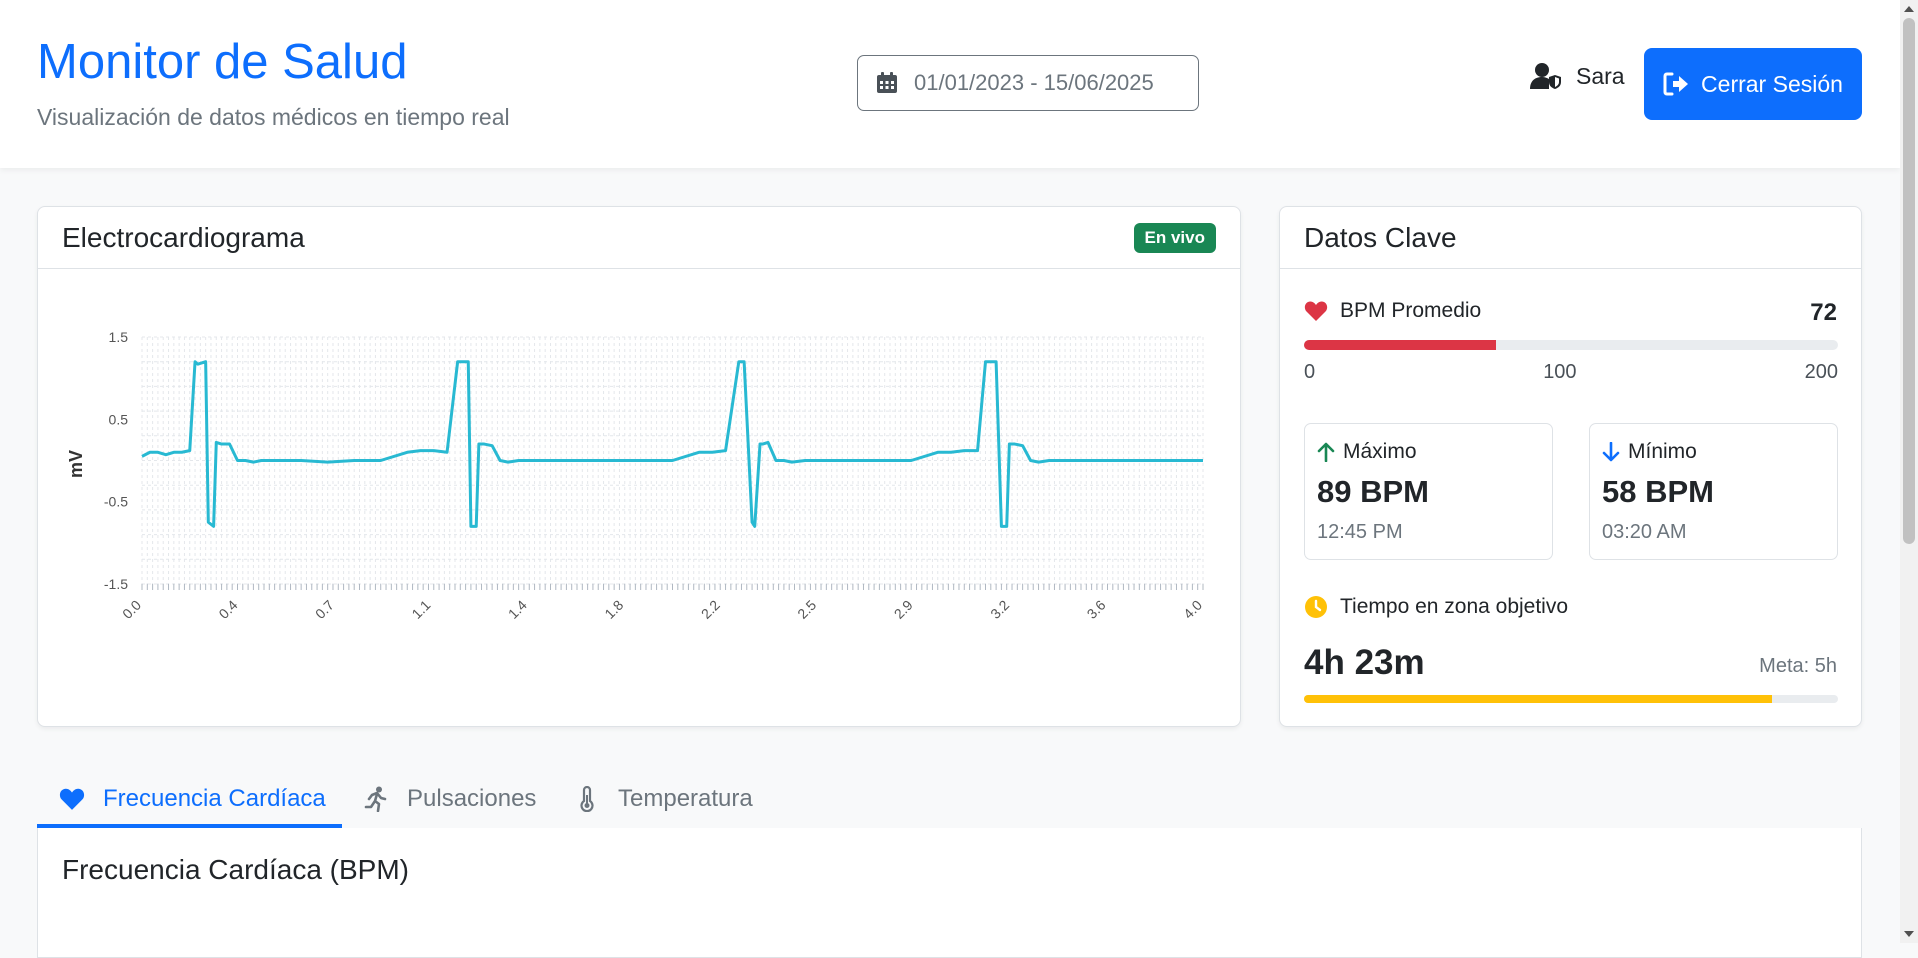 The height and width of the screenshot is (958, 1918). Describe the element at coordinates (949, 893) in the screenshot. I see `heart-rate-panel: Frecuencia Cardíaca (BPM)` at that location.